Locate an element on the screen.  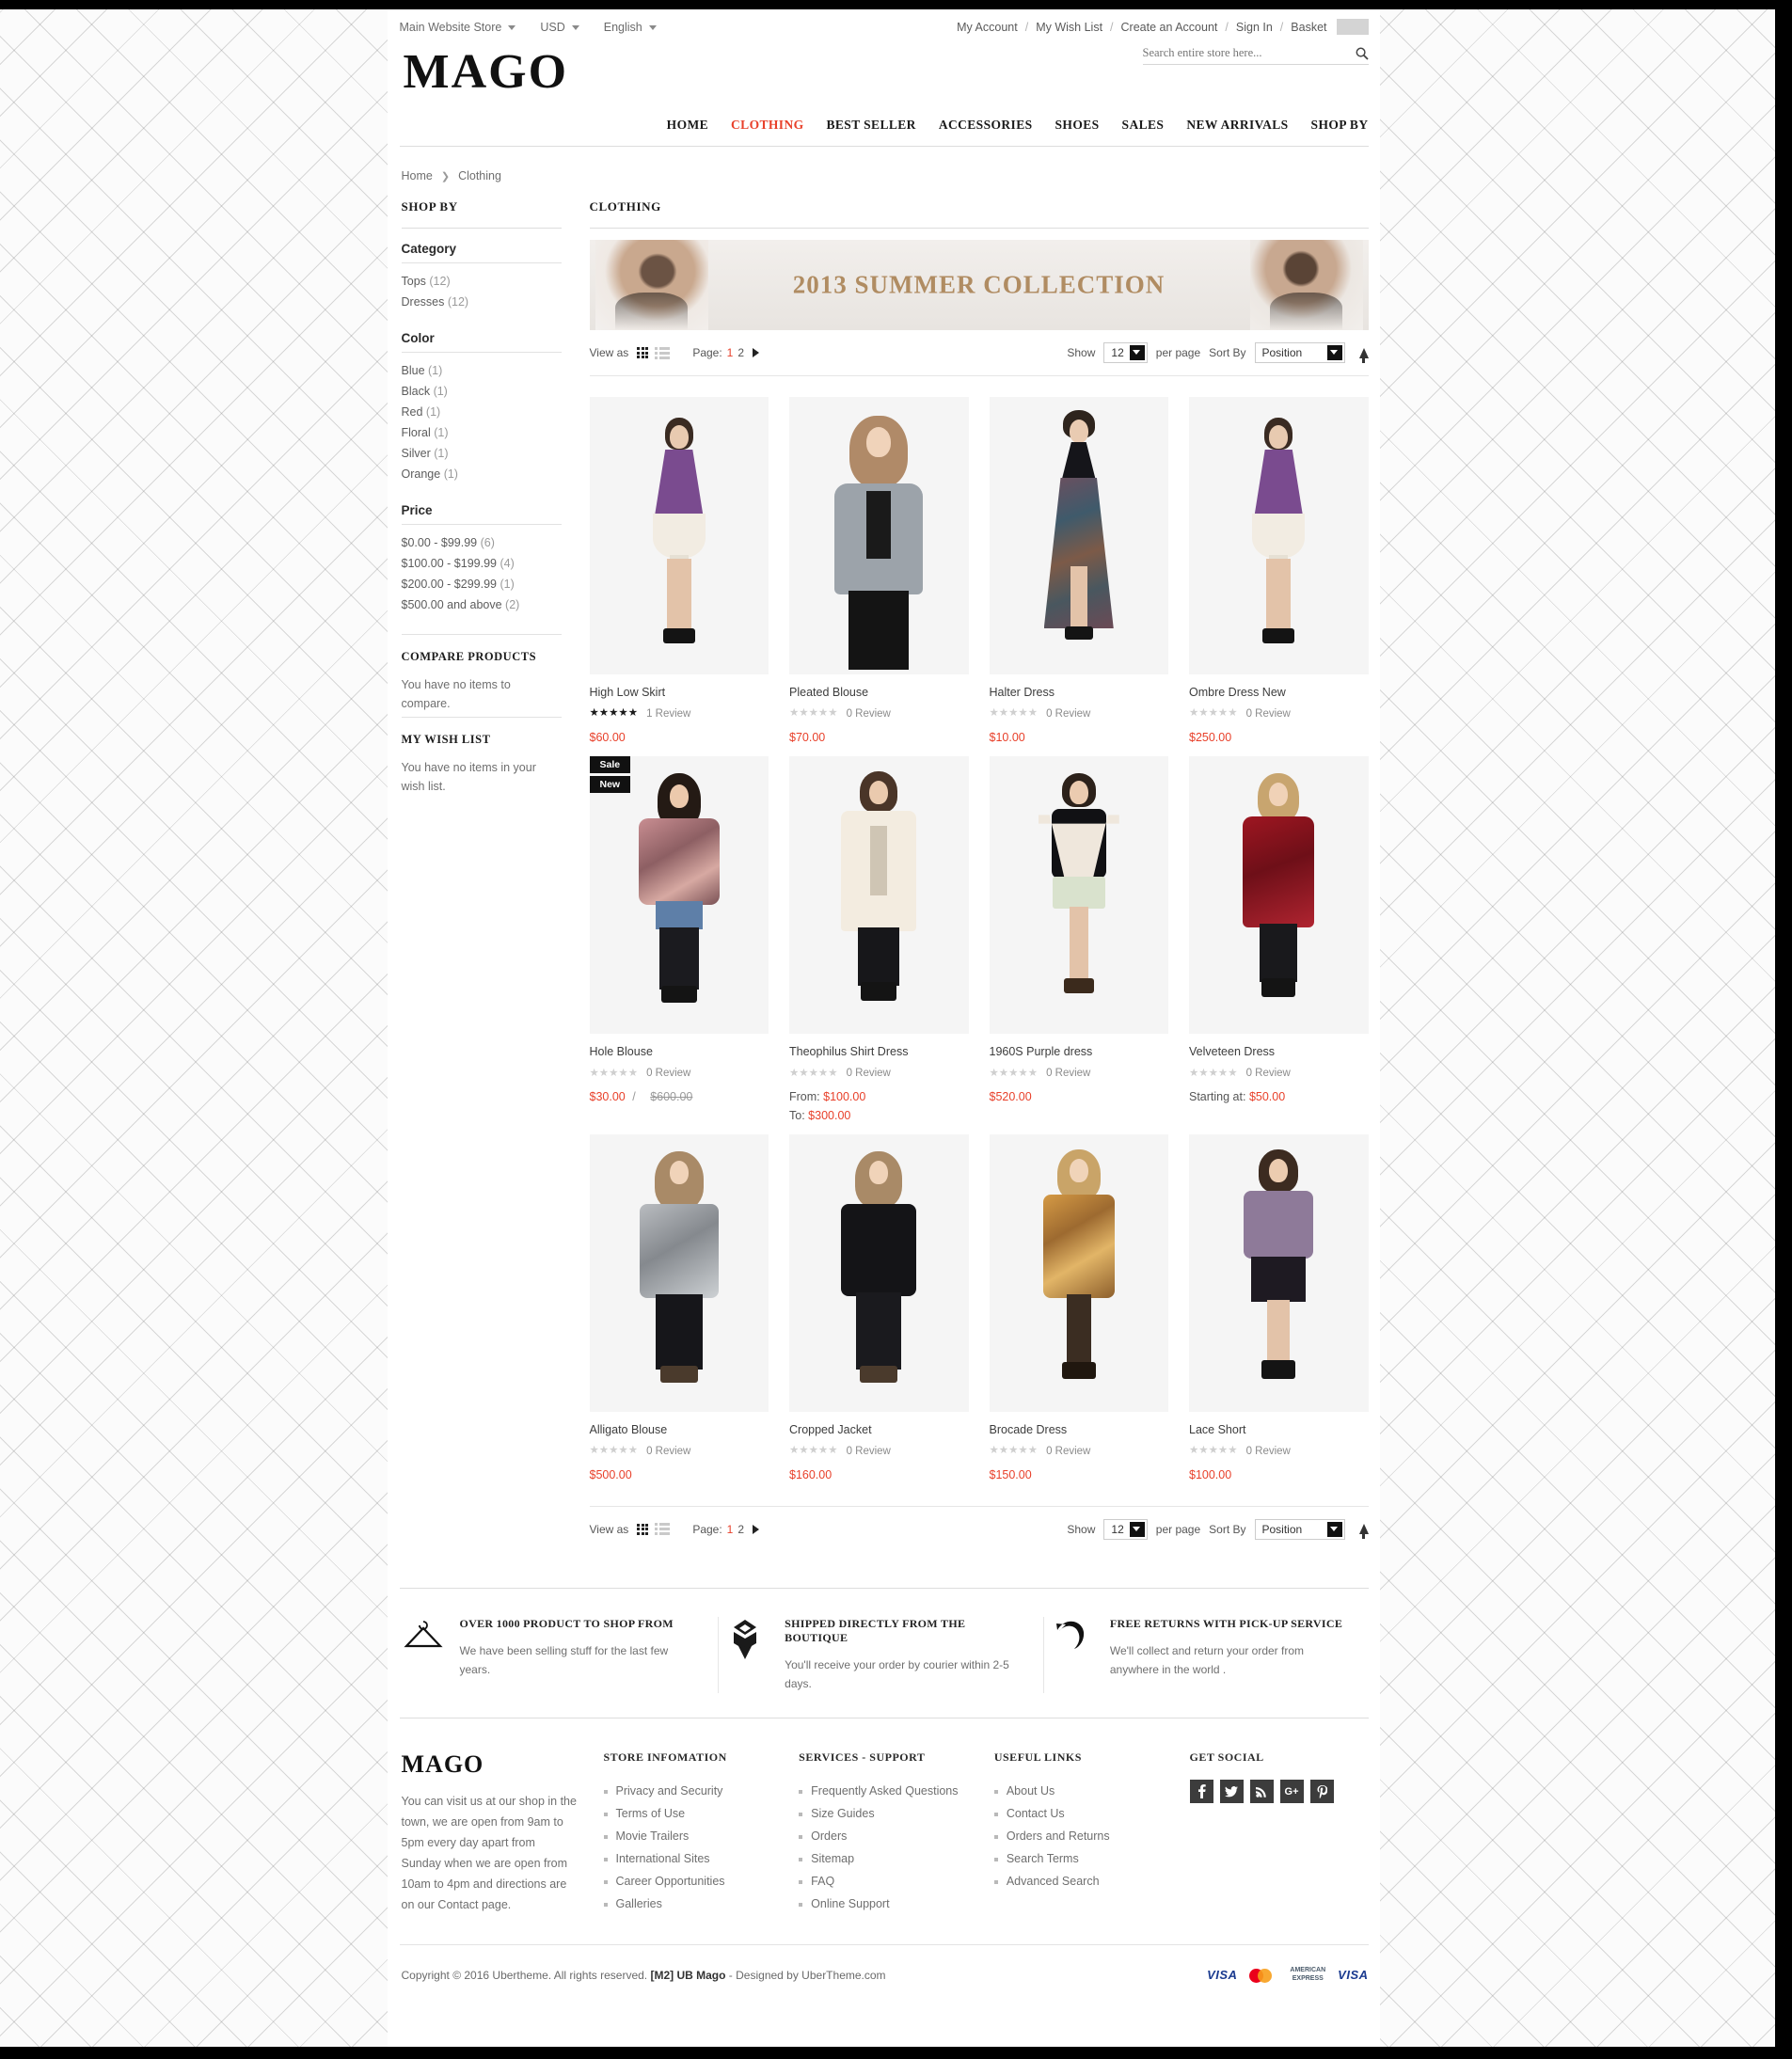
footer-logo: MAGO is located at coordinates (490, 1764).